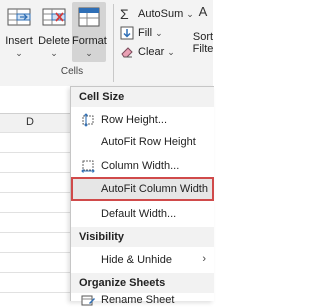  I want to click on menu-item-autofit-column-width: AutoFit Column Width, so click(142, 189).